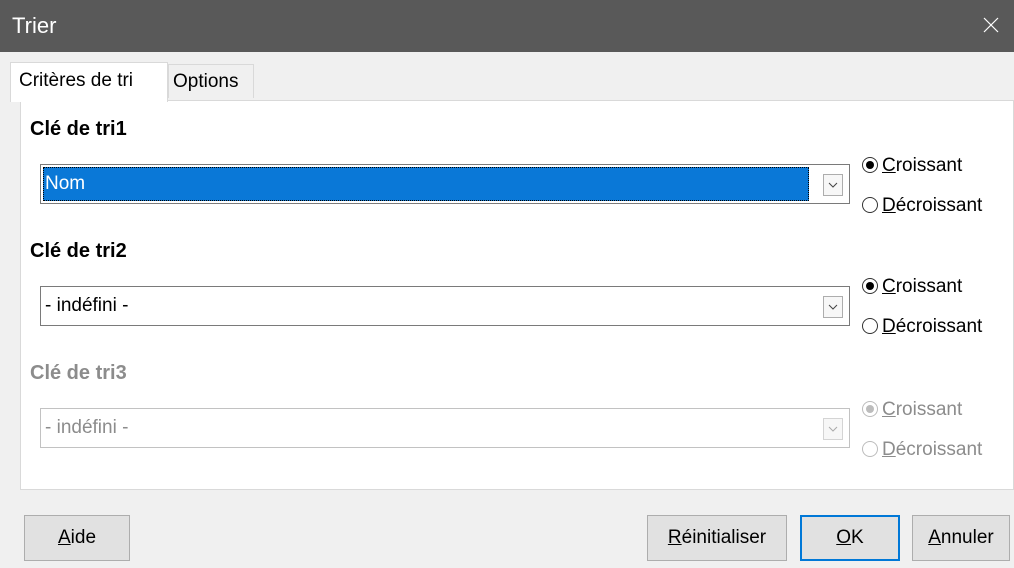 This screenshot has height=568, width=1014. I want to click on sort-key-1-dropdown: Nom, so click(445, 184).